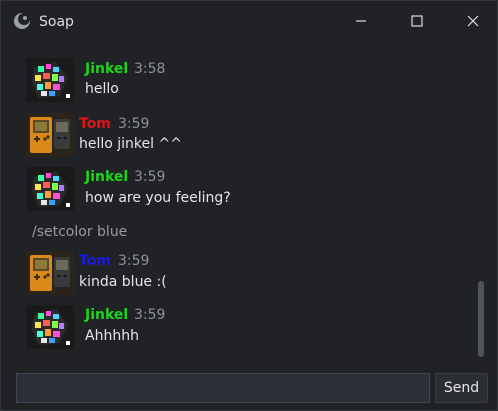 This screenshot has height=411, width=498. I want to click on message-text: kinda blue :(, so click(123, 282).